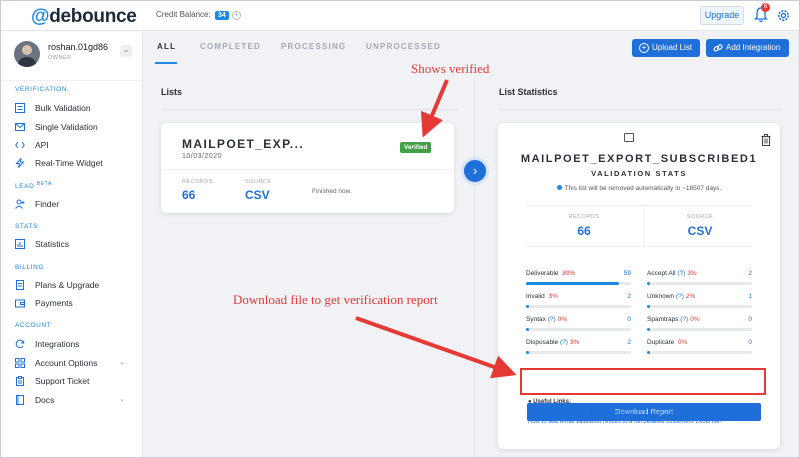  Describe the element at coordinates (450, 68) in the screenshot. I see `annotation-shows-verified: Shows verified` at that location.